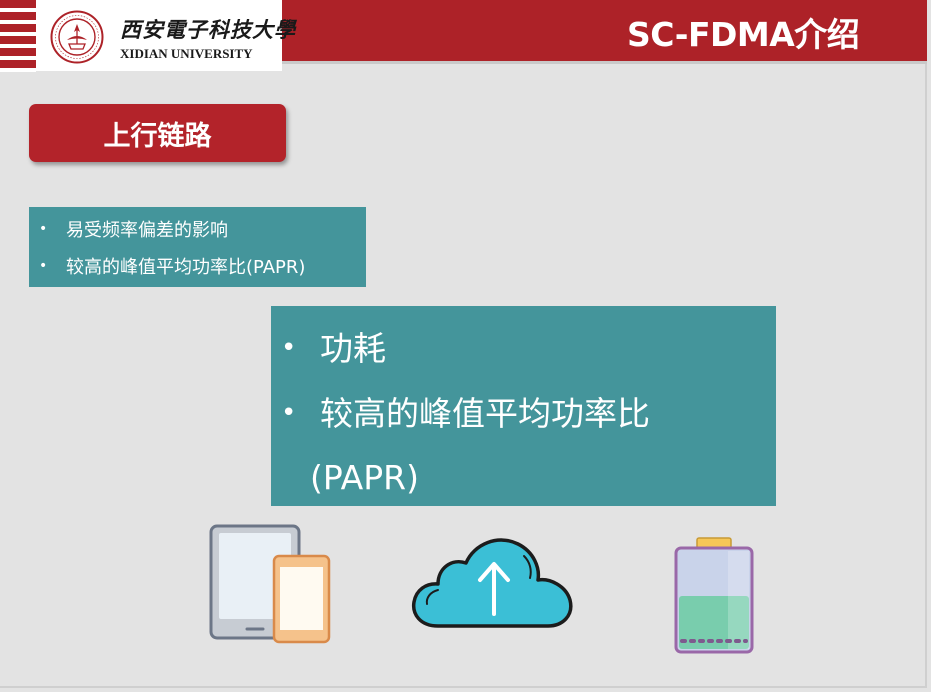  Describe the element at coordinates (485, 413) in the screenshot. I see `list-item-text: 较高的峰值平均功率比` at that location.